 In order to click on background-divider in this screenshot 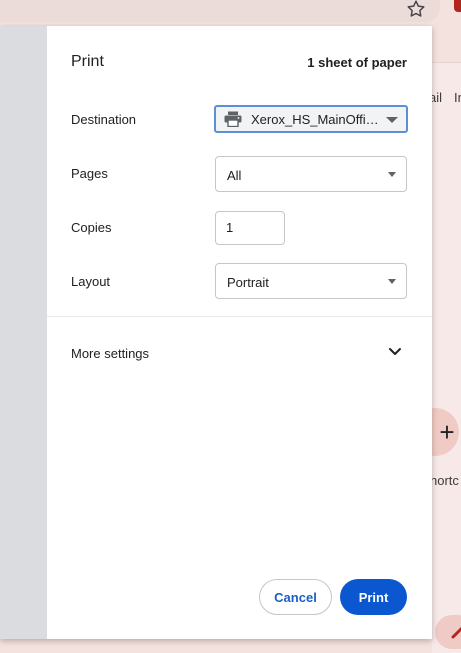, I will do `click(446, 62)`.